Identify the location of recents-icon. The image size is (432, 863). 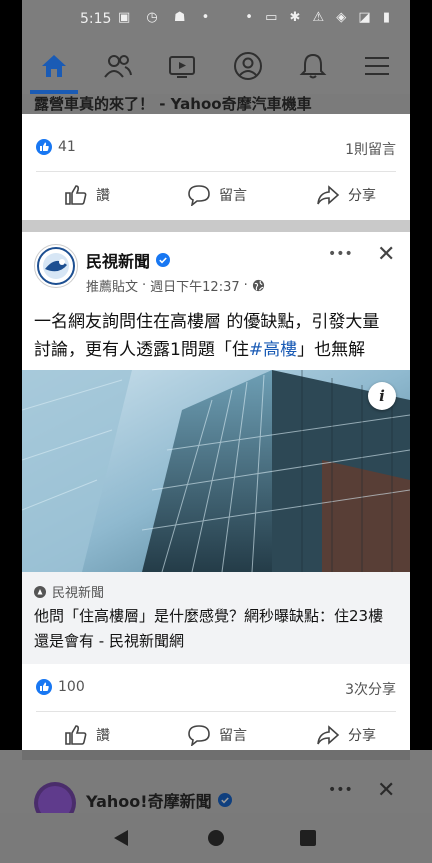
(308, 838).